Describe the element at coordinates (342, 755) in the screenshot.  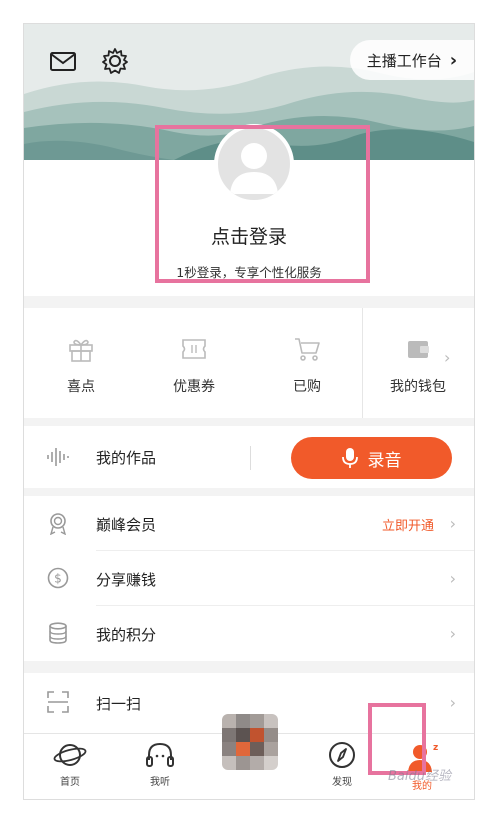
I see `compass-icon` at that location.